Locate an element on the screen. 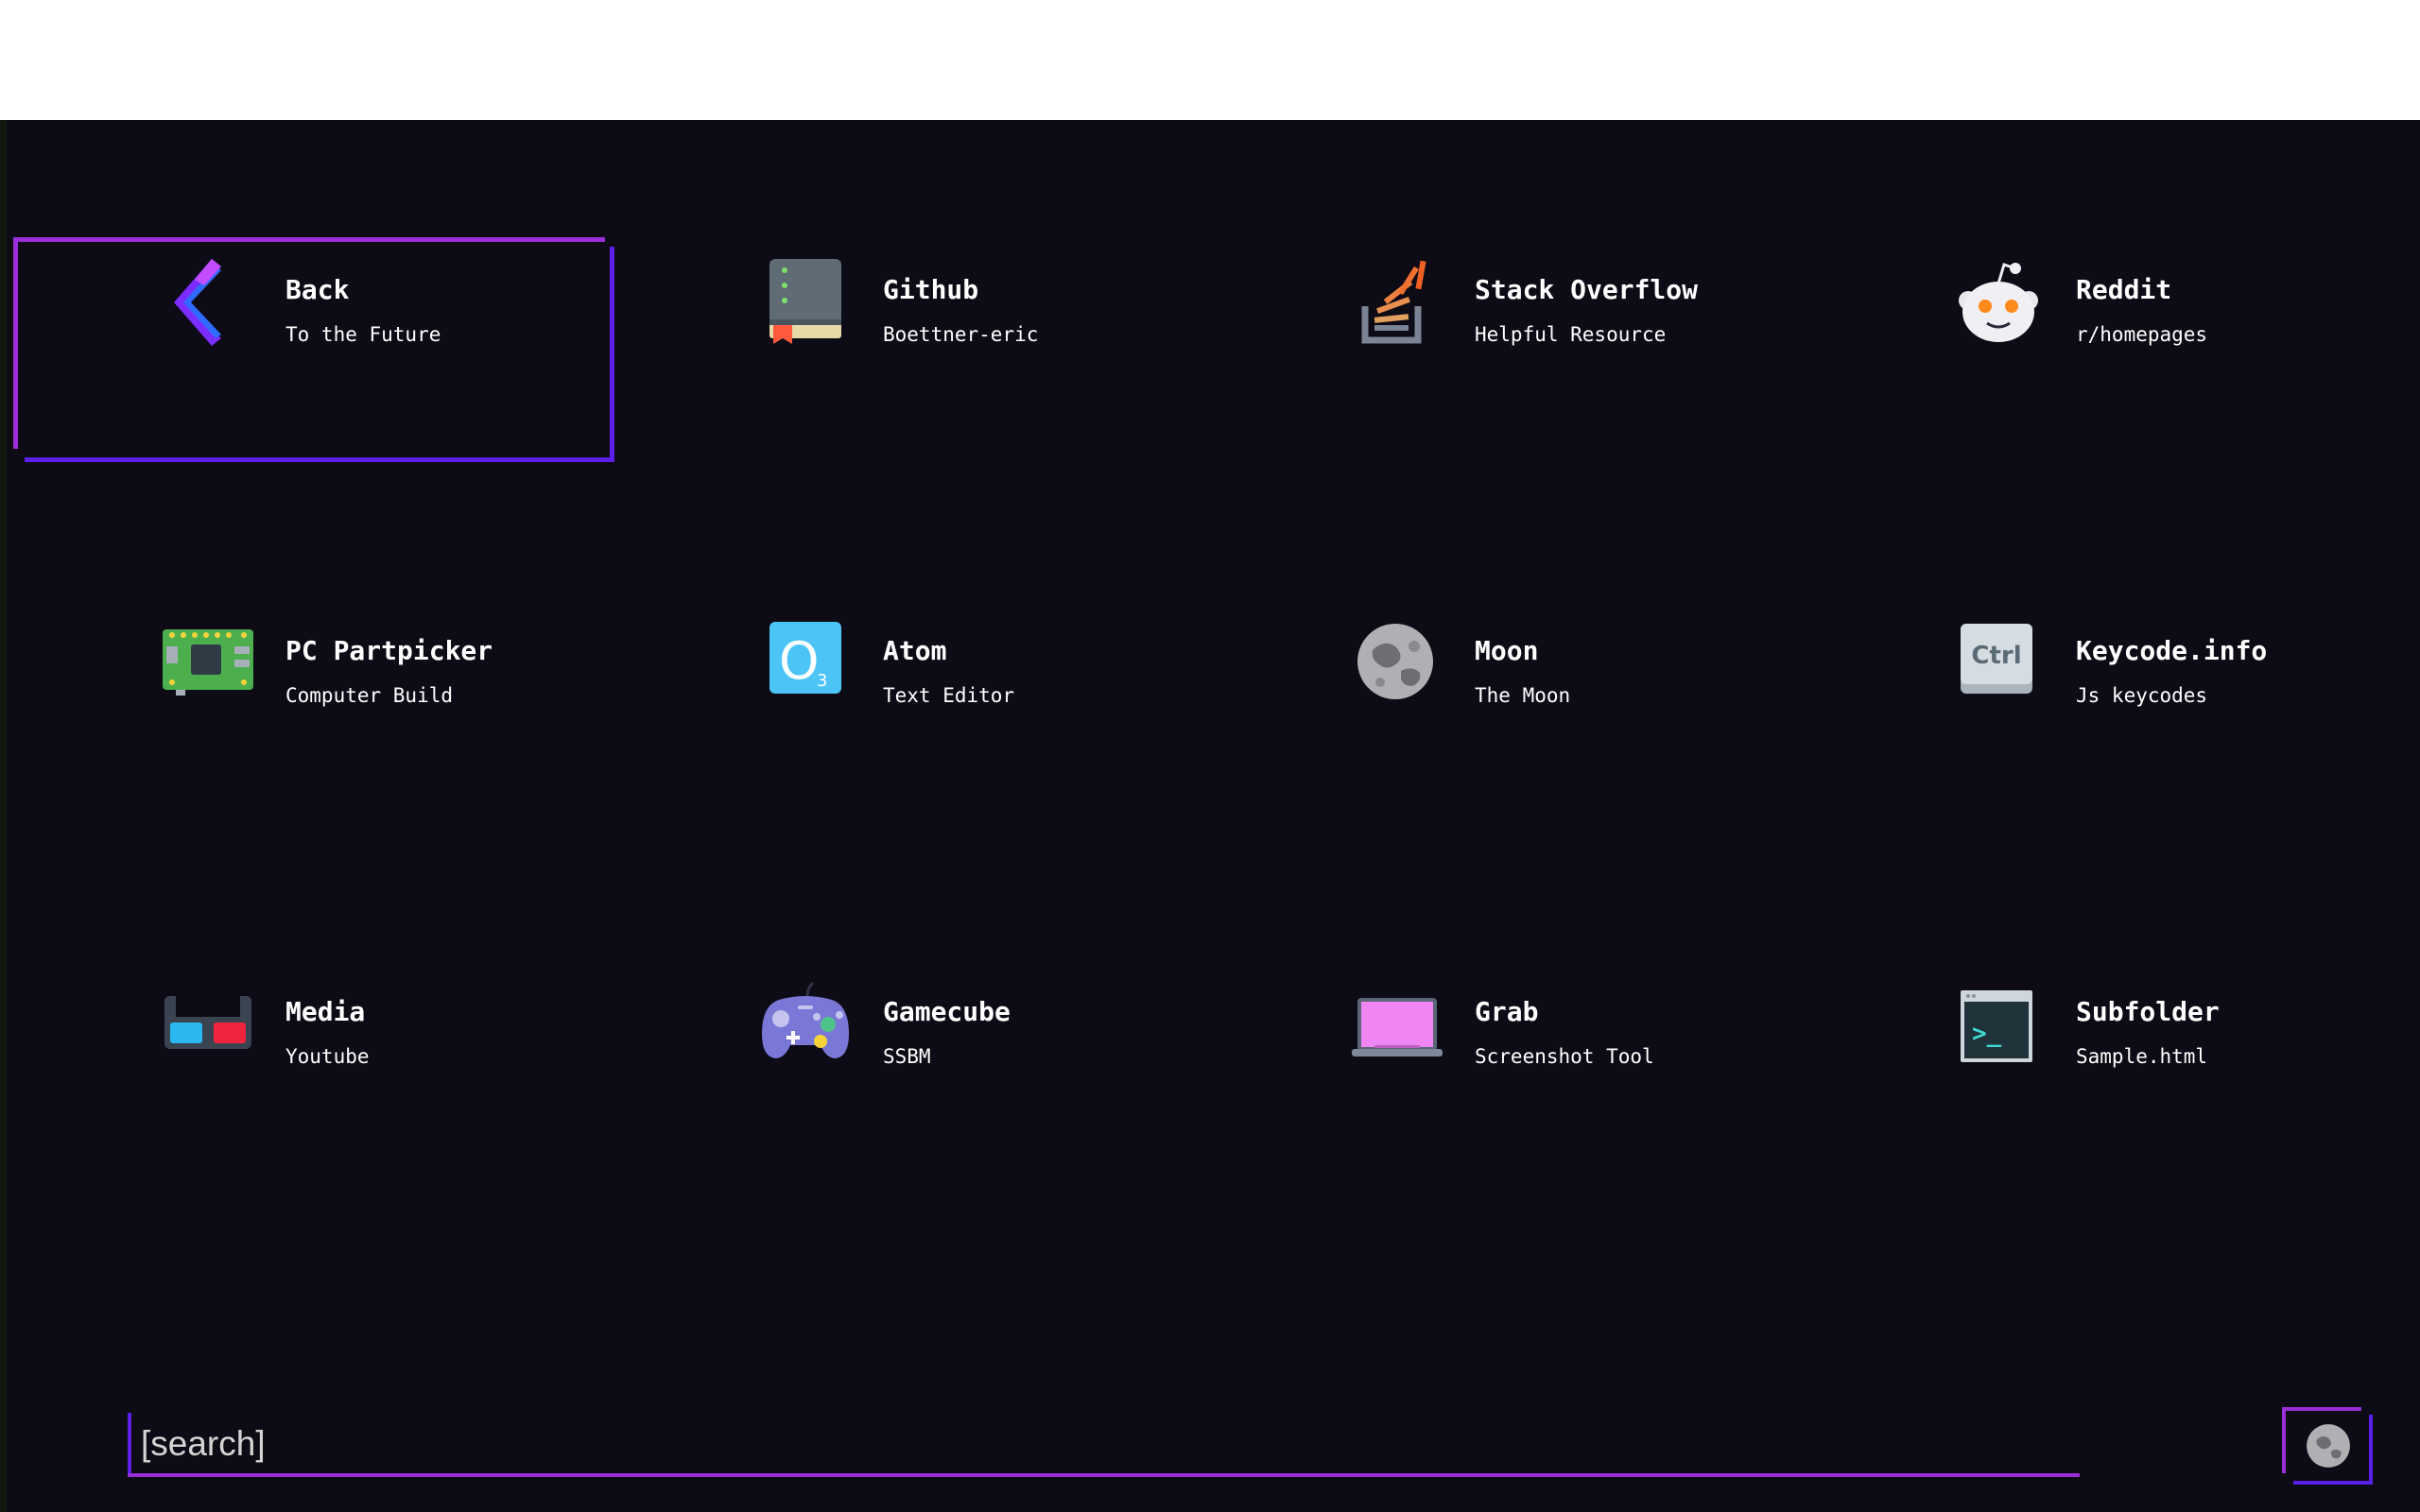 The width and height of the screenshot is (2420, 1512). tile-title: Back is located at coordinates (318, 289).